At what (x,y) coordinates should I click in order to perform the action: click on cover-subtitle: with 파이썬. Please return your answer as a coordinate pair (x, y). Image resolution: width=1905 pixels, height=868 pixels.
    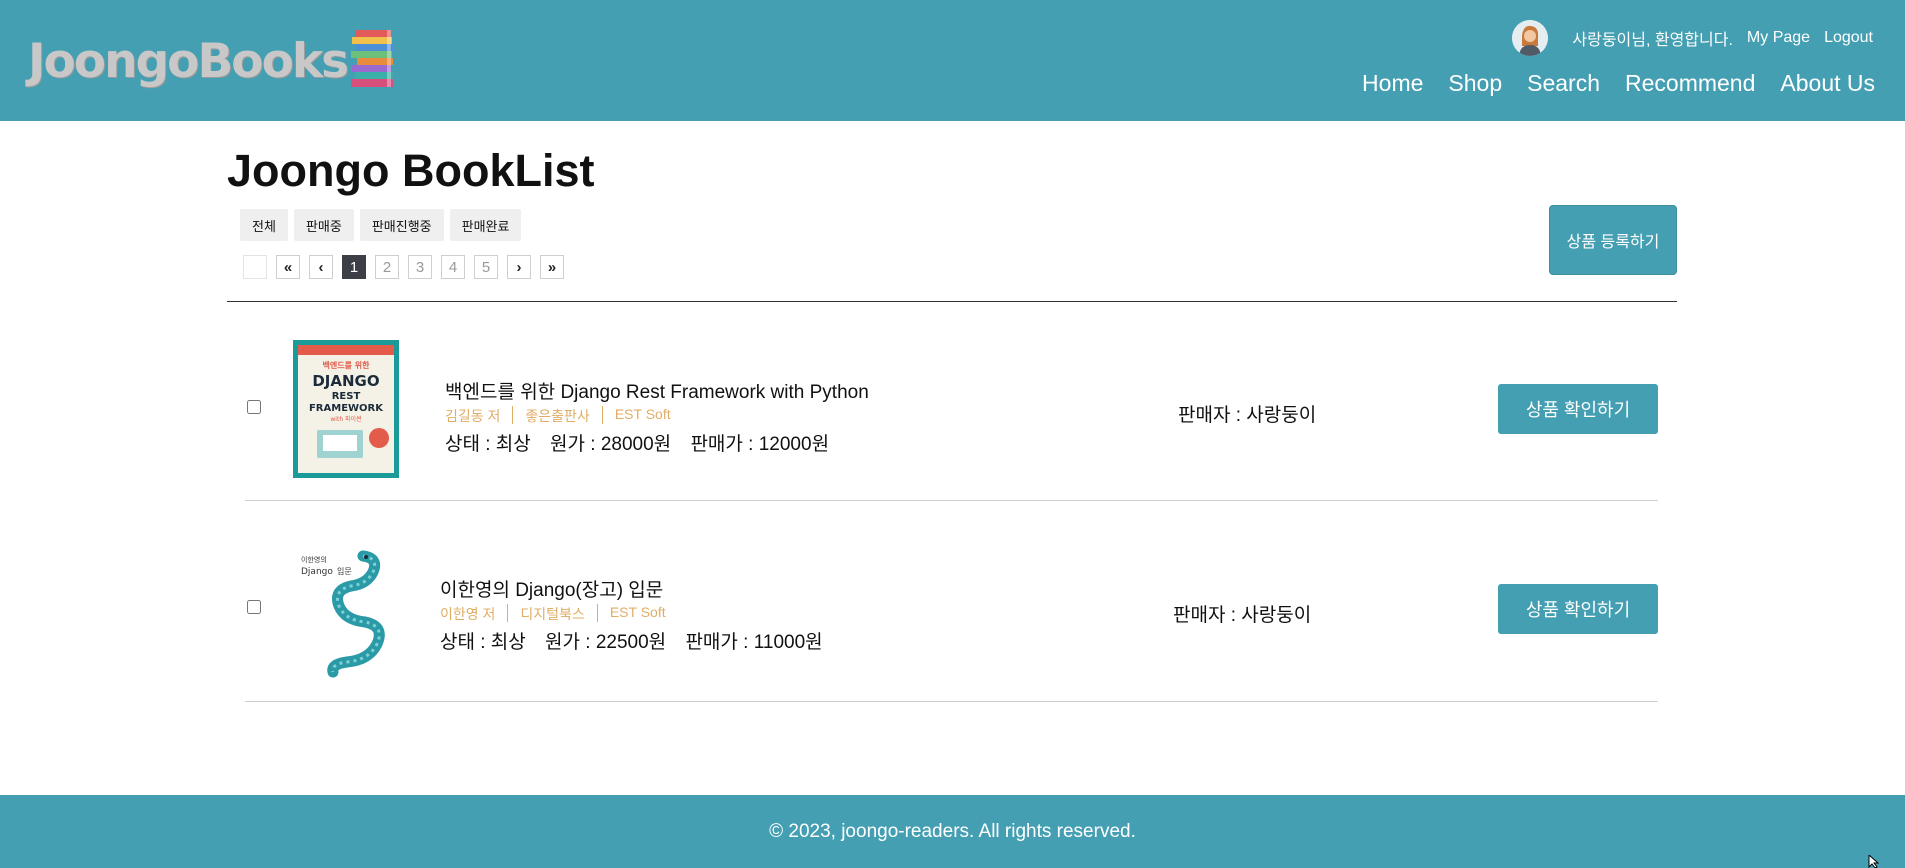
    Looking at the image, I should click on (345, 419).